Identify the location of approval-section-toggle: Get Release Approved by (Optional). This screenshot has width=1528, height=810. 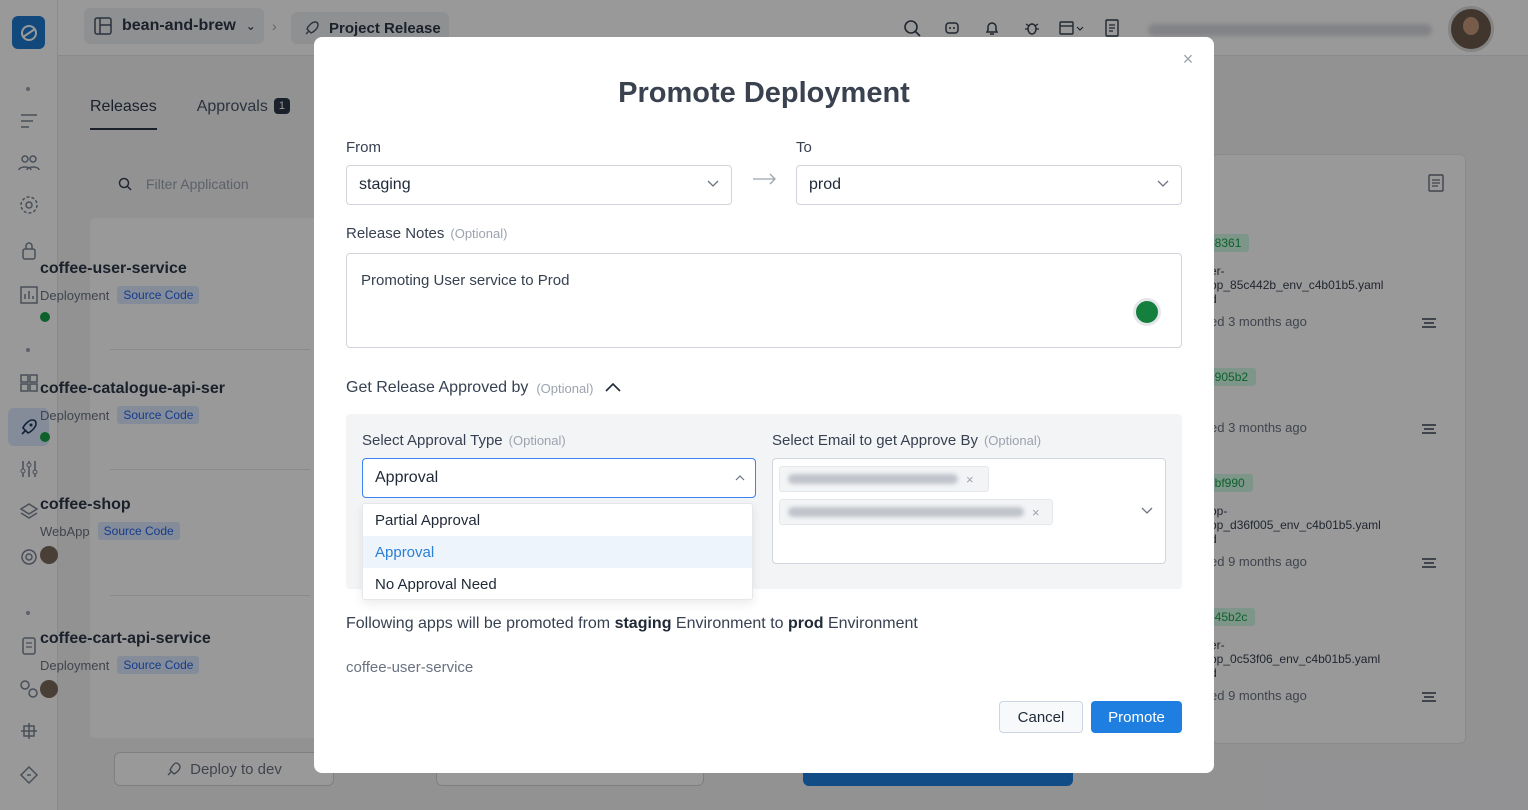
(483, 388).